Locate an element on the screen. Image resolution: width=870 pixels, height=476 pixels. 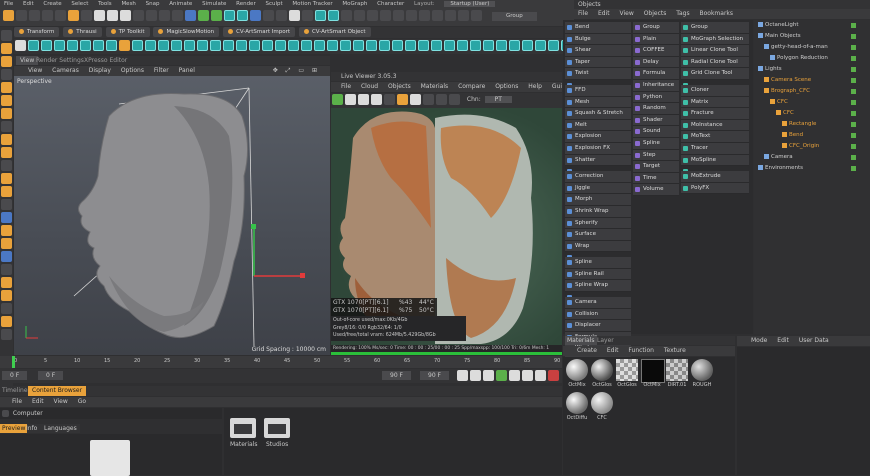
viewport-menu-options: Options is located at coordinates (132, 70).